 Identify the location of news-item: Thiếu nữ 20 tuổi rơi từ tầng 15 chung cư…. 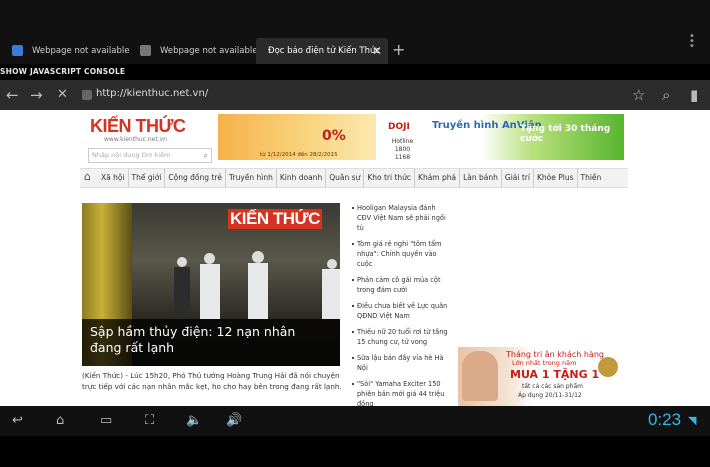
(400, 337).